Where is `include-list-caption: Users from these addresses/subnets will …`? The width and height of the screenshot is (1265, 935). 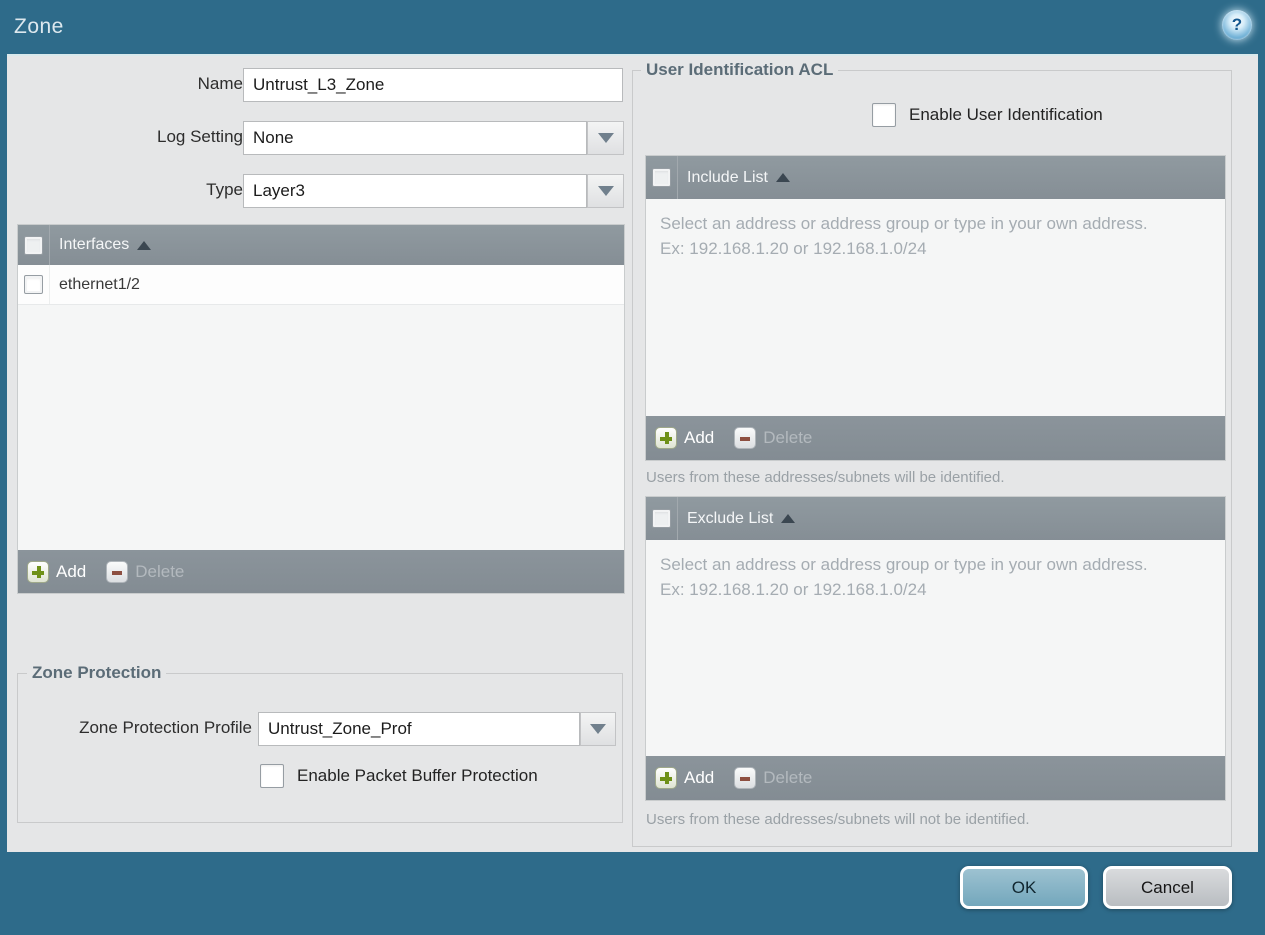 include-list-caption: Users from these addresses/subnets will … is located at coordinates (825, 477).